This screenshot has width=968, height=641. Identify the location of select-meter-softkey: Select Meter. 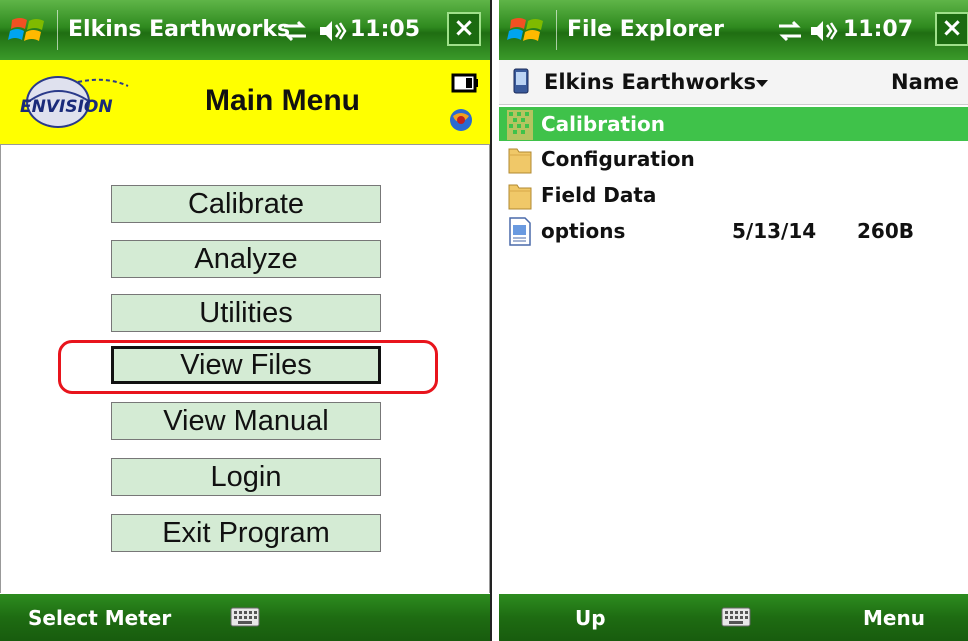
(99, 618).